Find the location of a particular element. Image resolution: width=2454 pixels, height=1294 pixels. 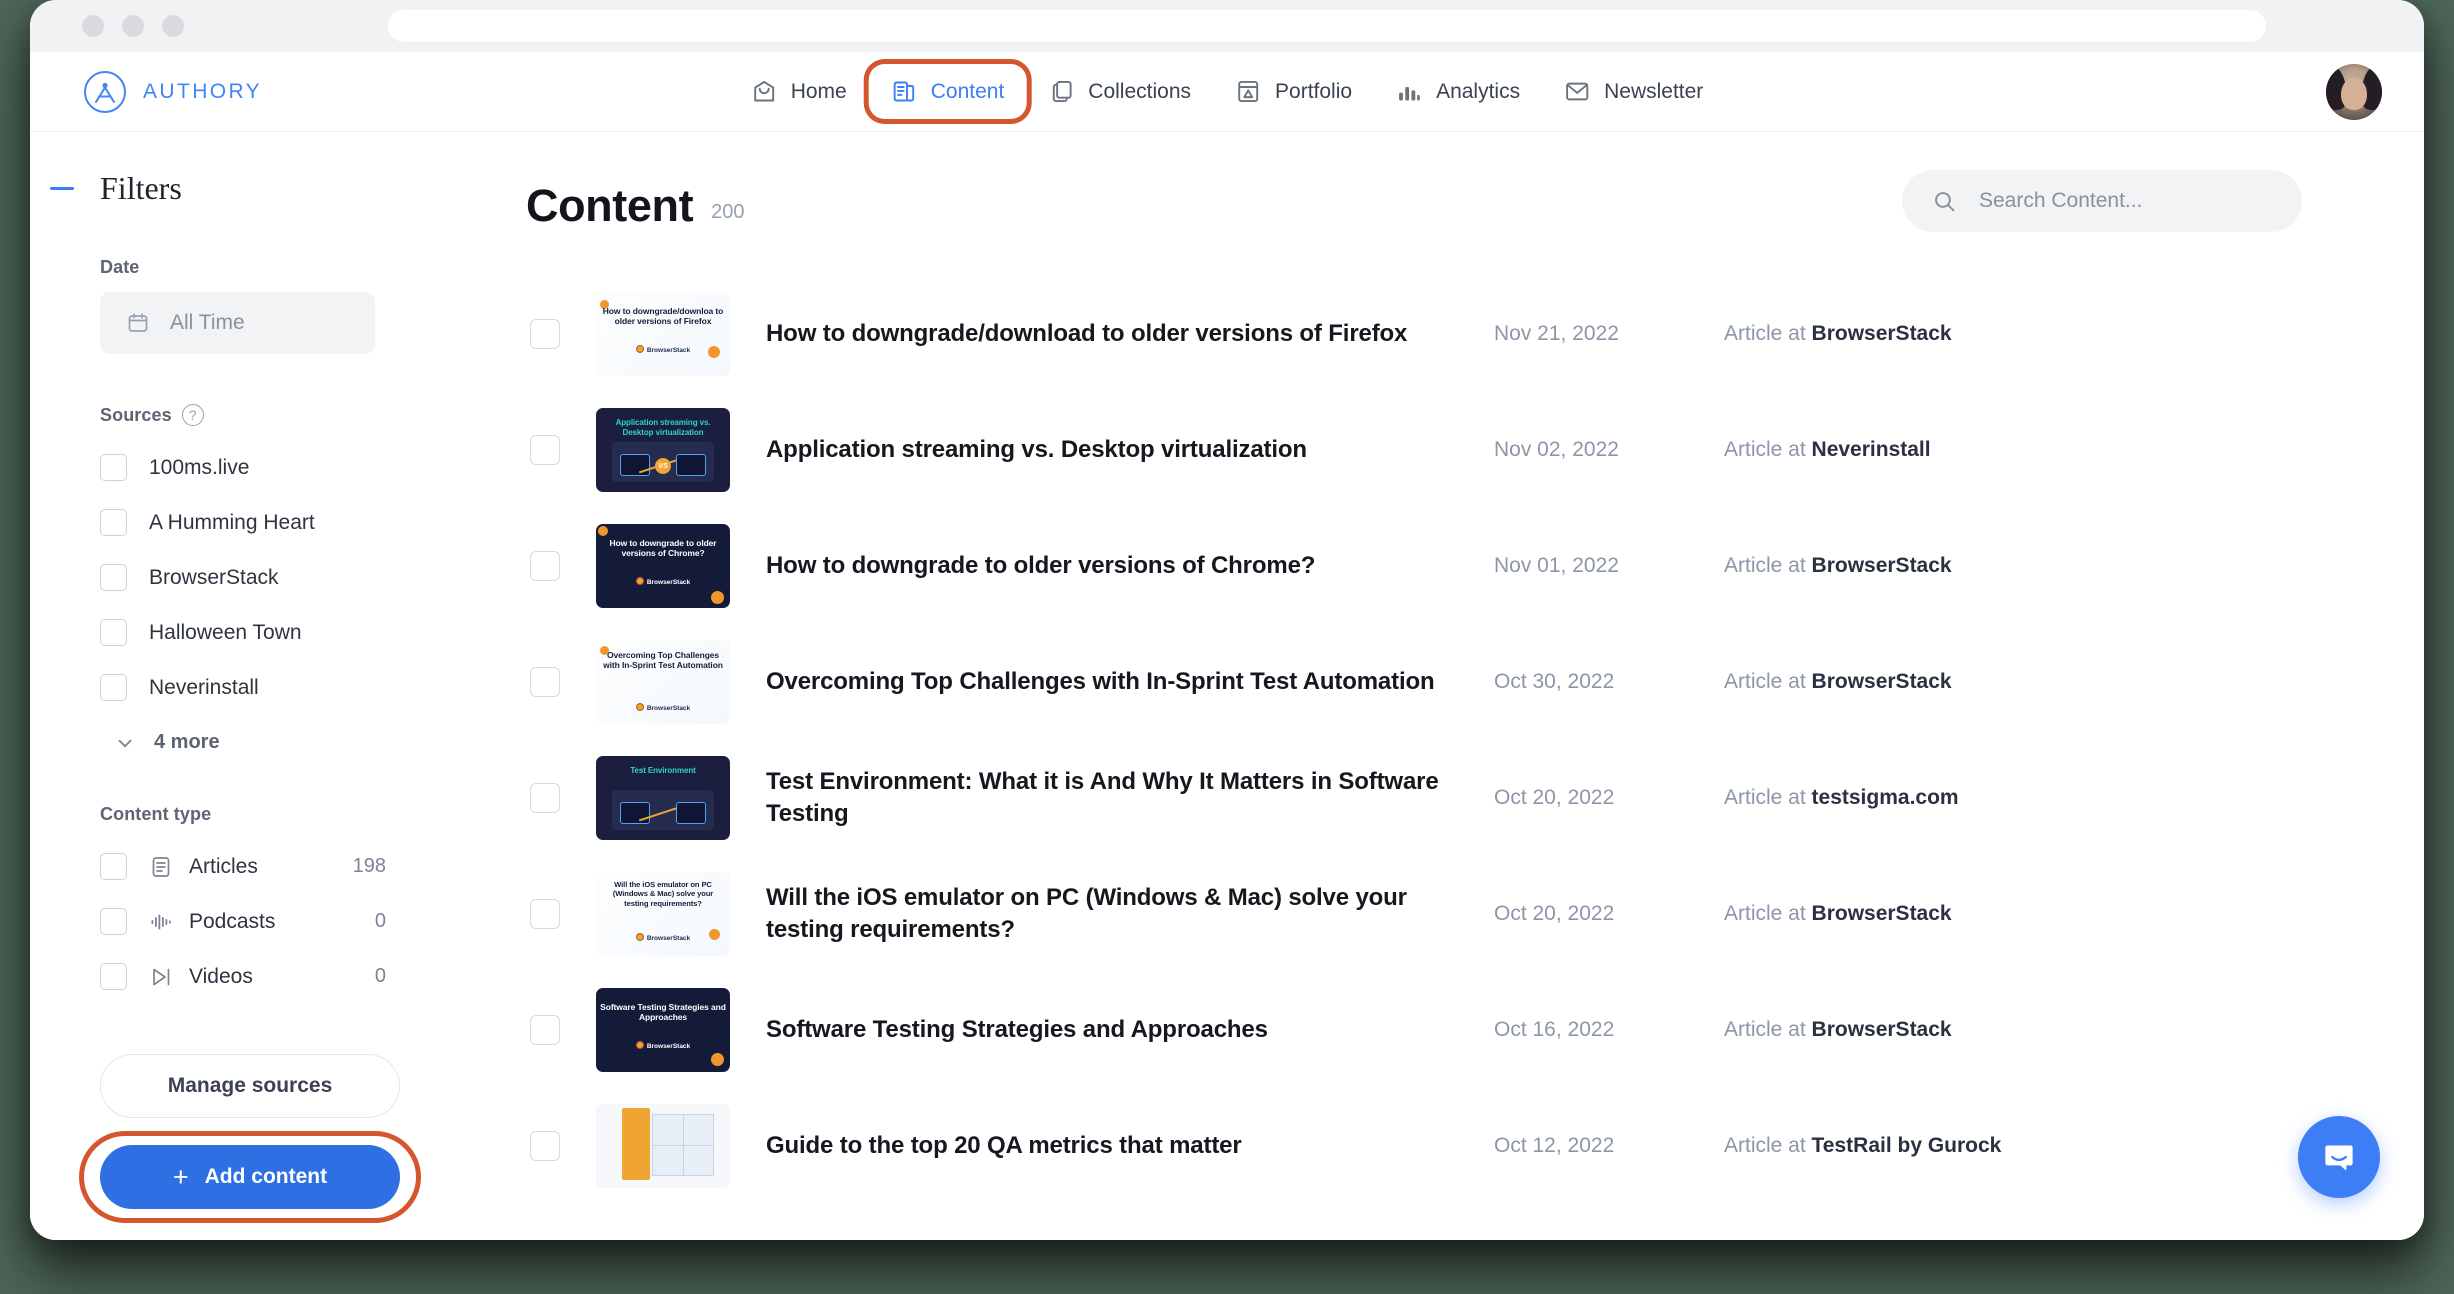

minus-collapse-icon is located at coordinates (62, 188).